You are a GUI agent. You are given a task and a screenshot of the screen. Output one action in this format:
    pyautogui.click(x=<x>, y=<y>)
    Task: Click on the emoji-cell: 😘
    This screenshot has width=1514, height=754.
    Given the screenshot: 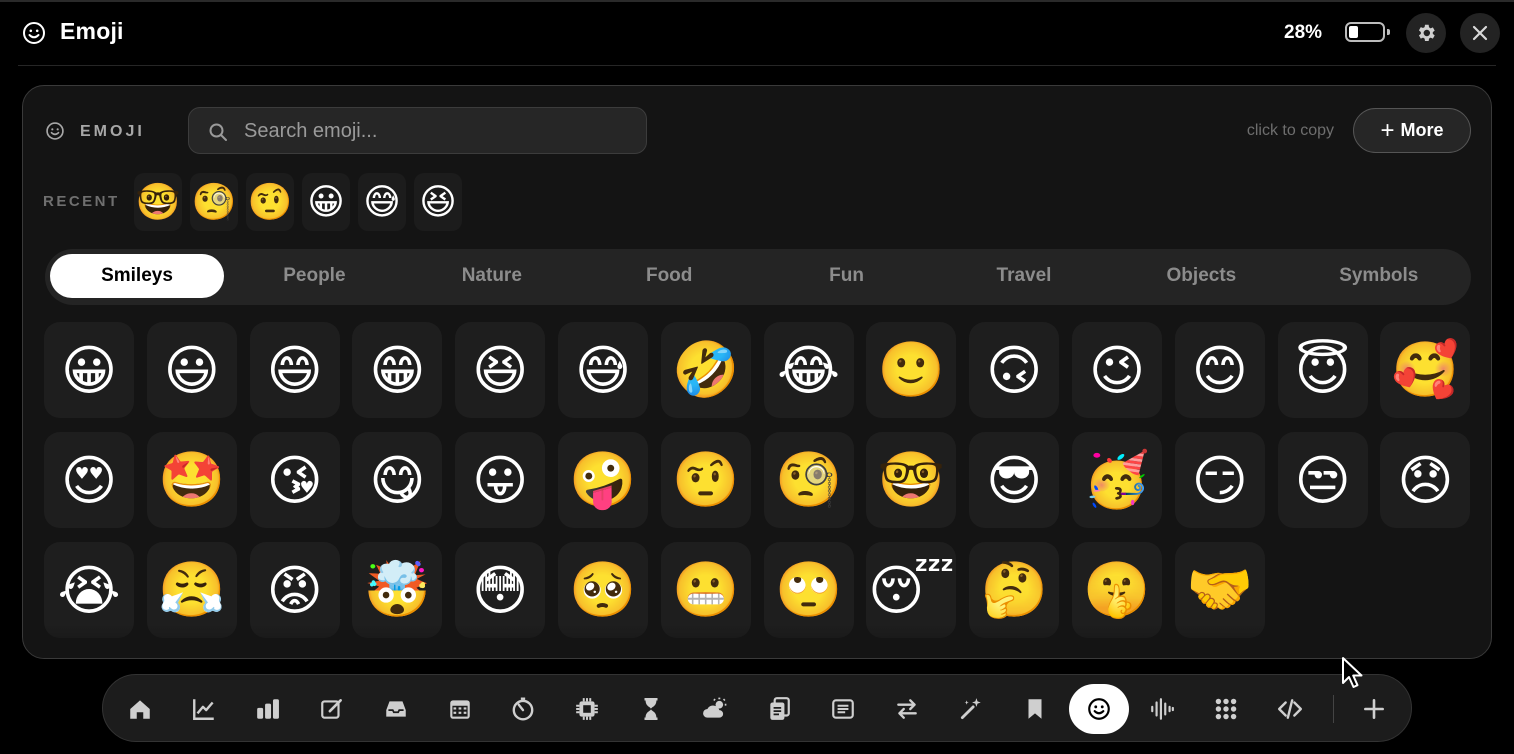 What is the action you would take?
    pyautogui.click(x=294, y=480)
    